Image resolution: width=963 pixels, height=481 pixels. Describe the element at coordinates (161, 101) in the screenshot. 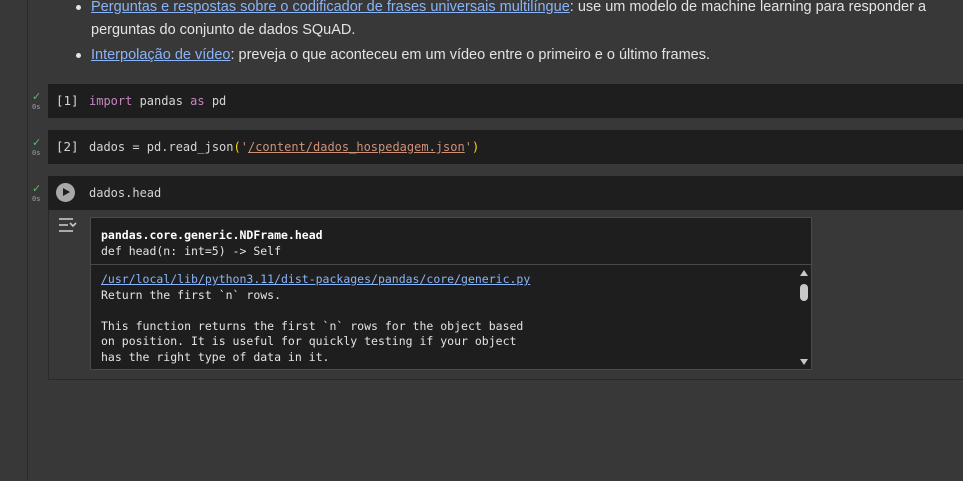

I see `code-token: pandas` at that location.